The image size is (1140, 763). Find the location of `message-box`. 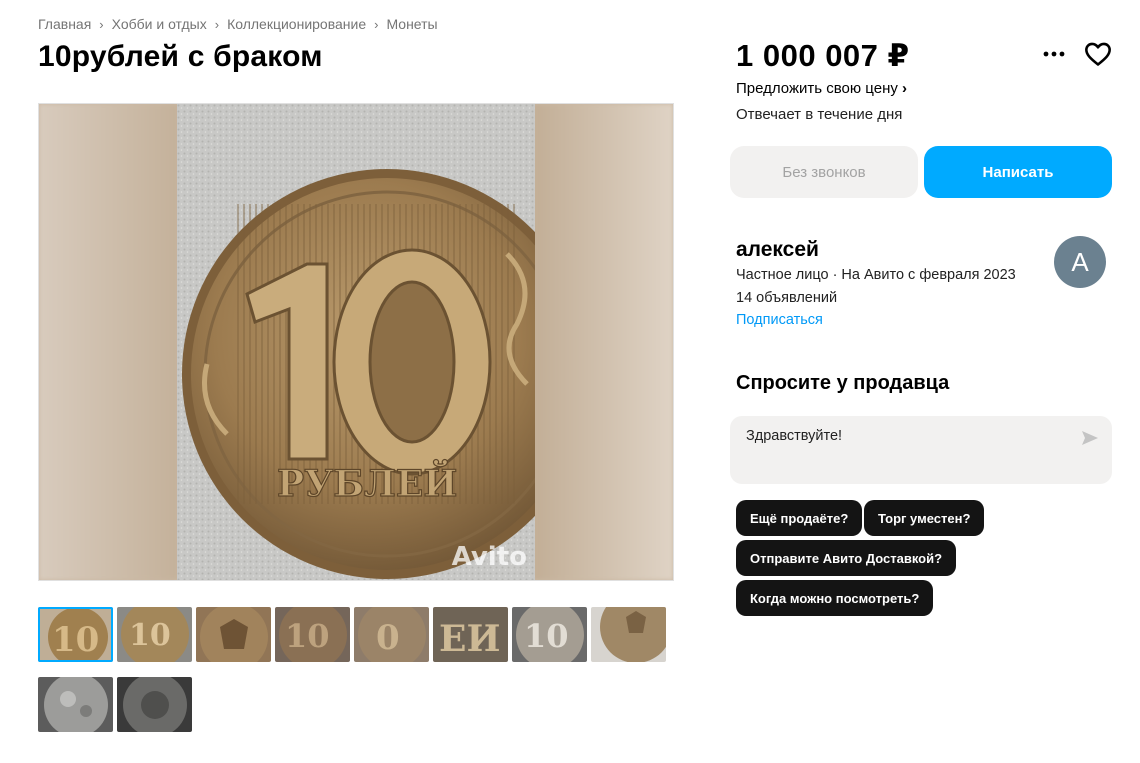

message-box is located at coordinates (921, 450).